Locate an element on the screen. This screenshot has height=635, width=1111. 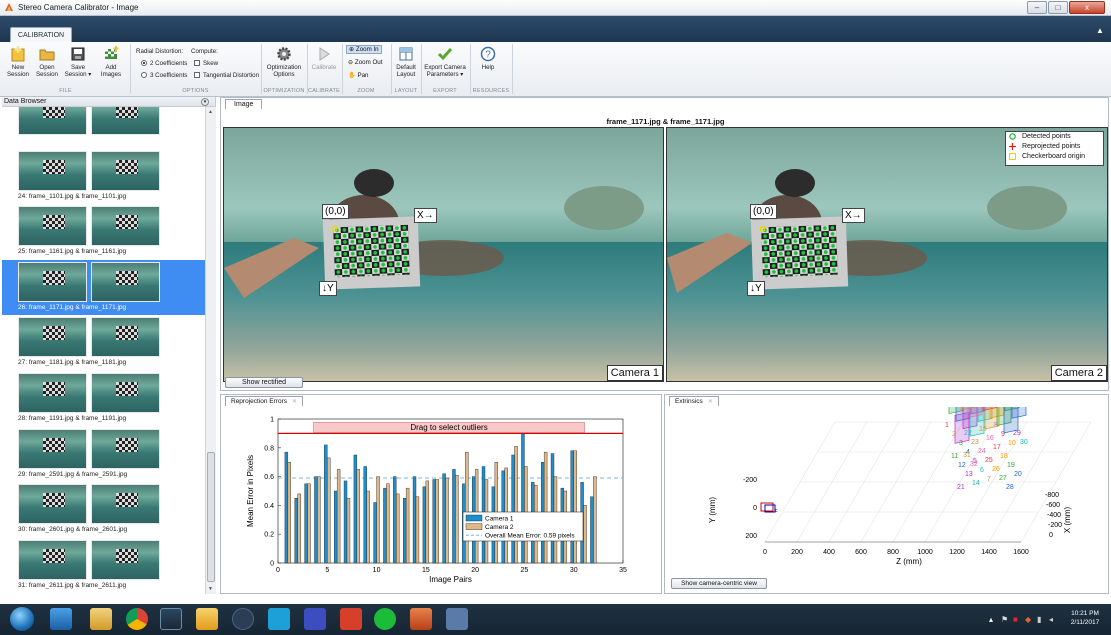
thumbnail-item: 27: frame_1181.jpg & frame_1181.jpg is located at coordinates (103, 342).